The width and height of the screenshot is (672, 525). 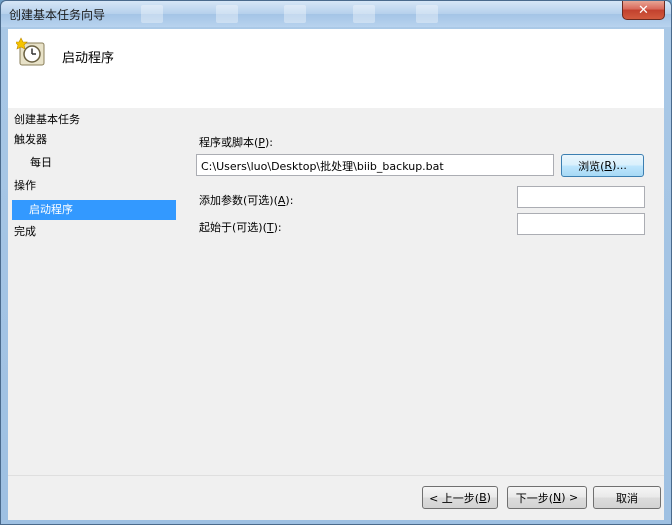 I want to click on nav-step-label: 触发器, so click(x=30, y=139).